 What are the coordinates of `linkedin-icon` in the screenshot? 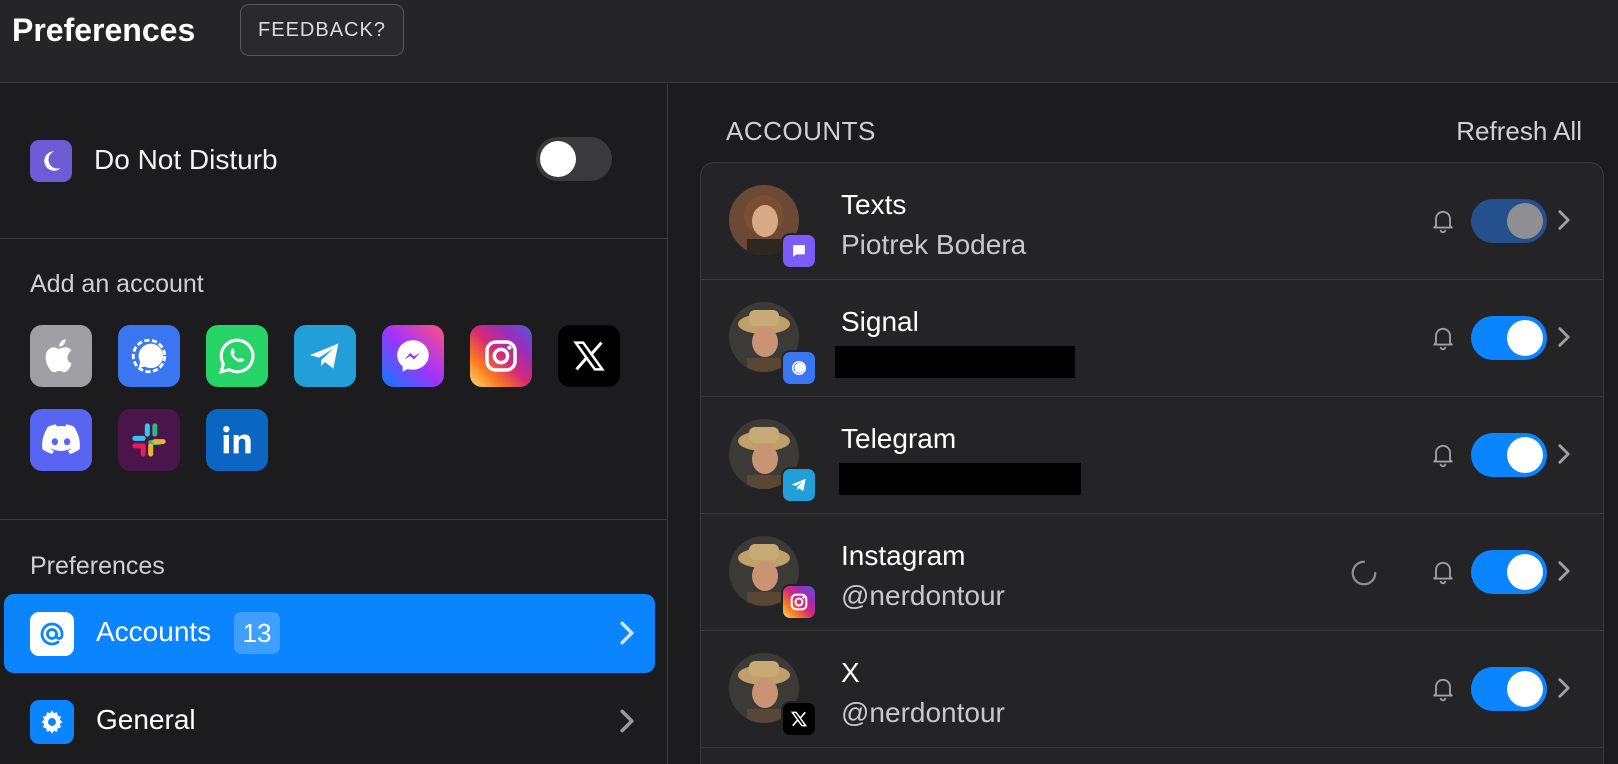 It's located at (237, 440).